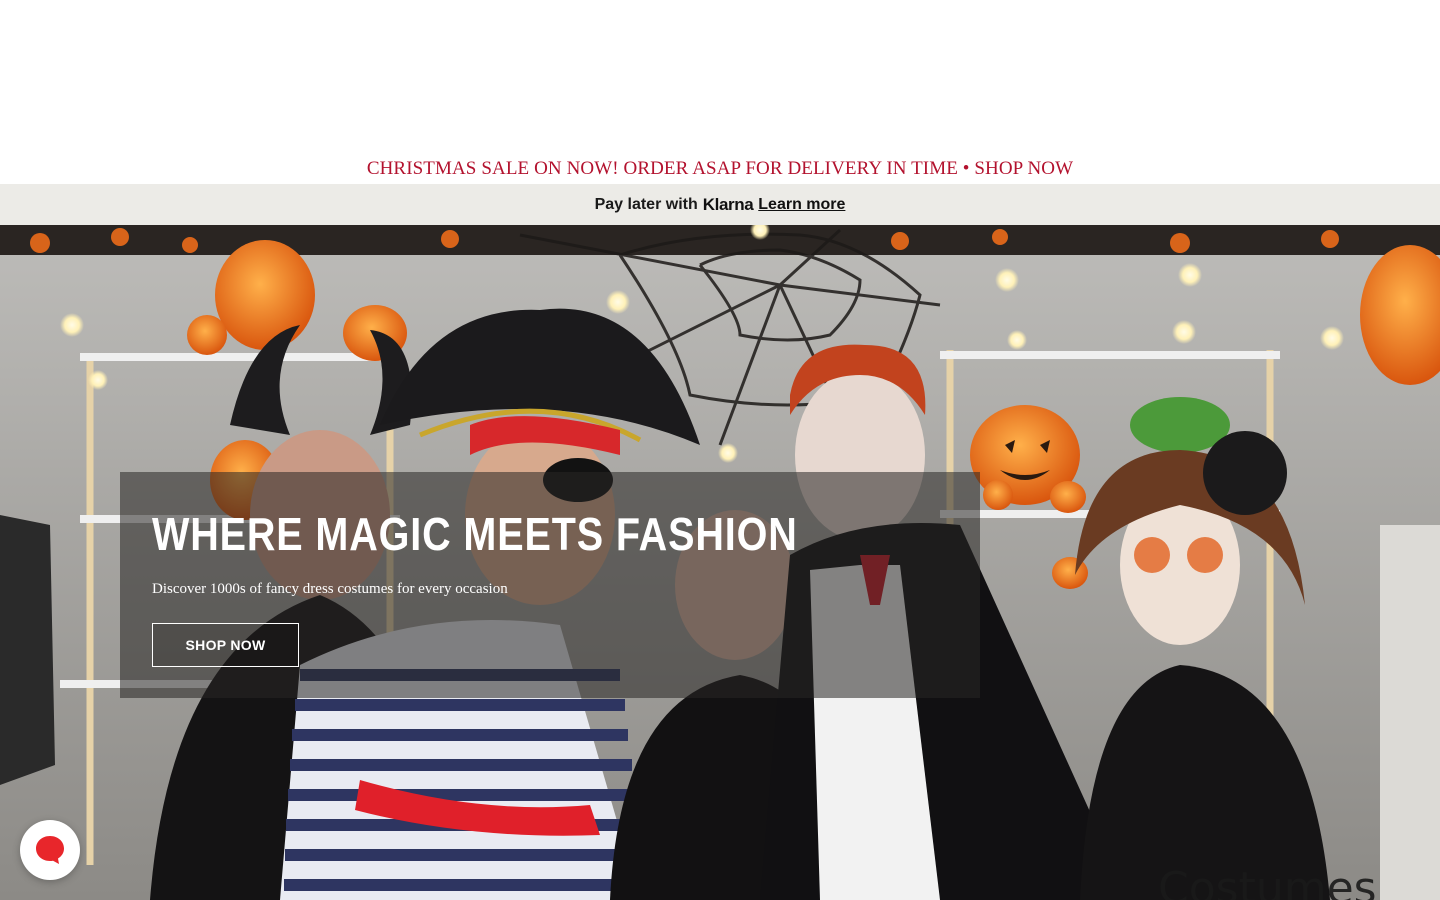  I want to click on klarna-banner: Pay later with Klarna Learn more, so click(720, 204).